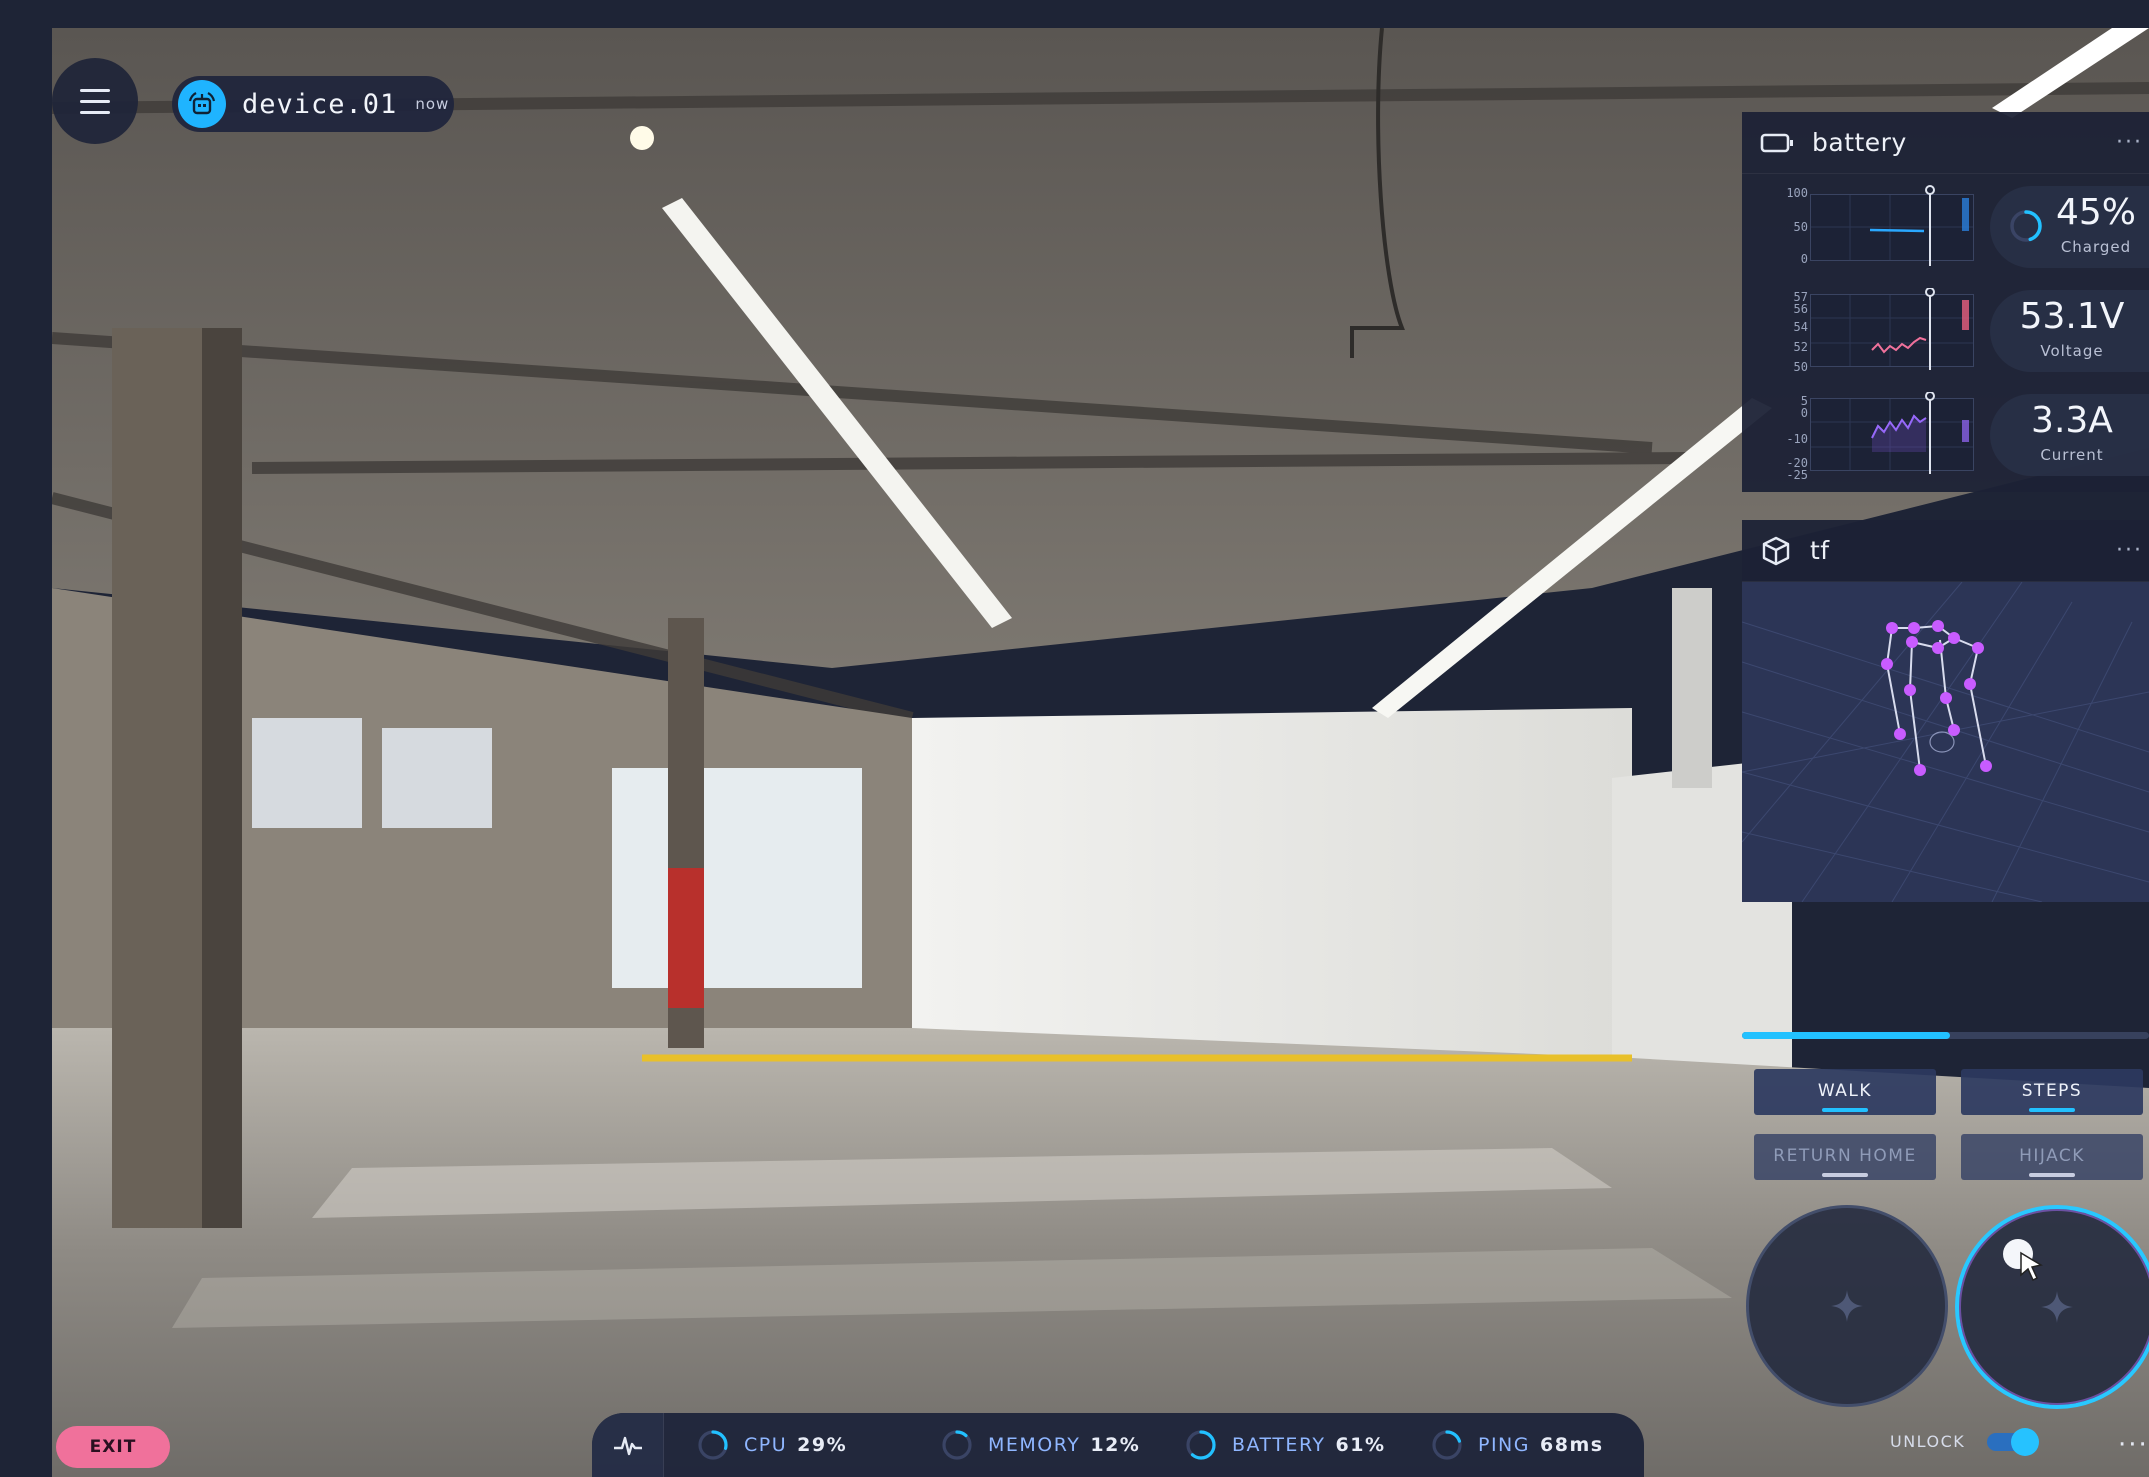  Describe the element at coordinates (2025, 1441) in the screenshot. I see `unlock-switch-knob` at that location.